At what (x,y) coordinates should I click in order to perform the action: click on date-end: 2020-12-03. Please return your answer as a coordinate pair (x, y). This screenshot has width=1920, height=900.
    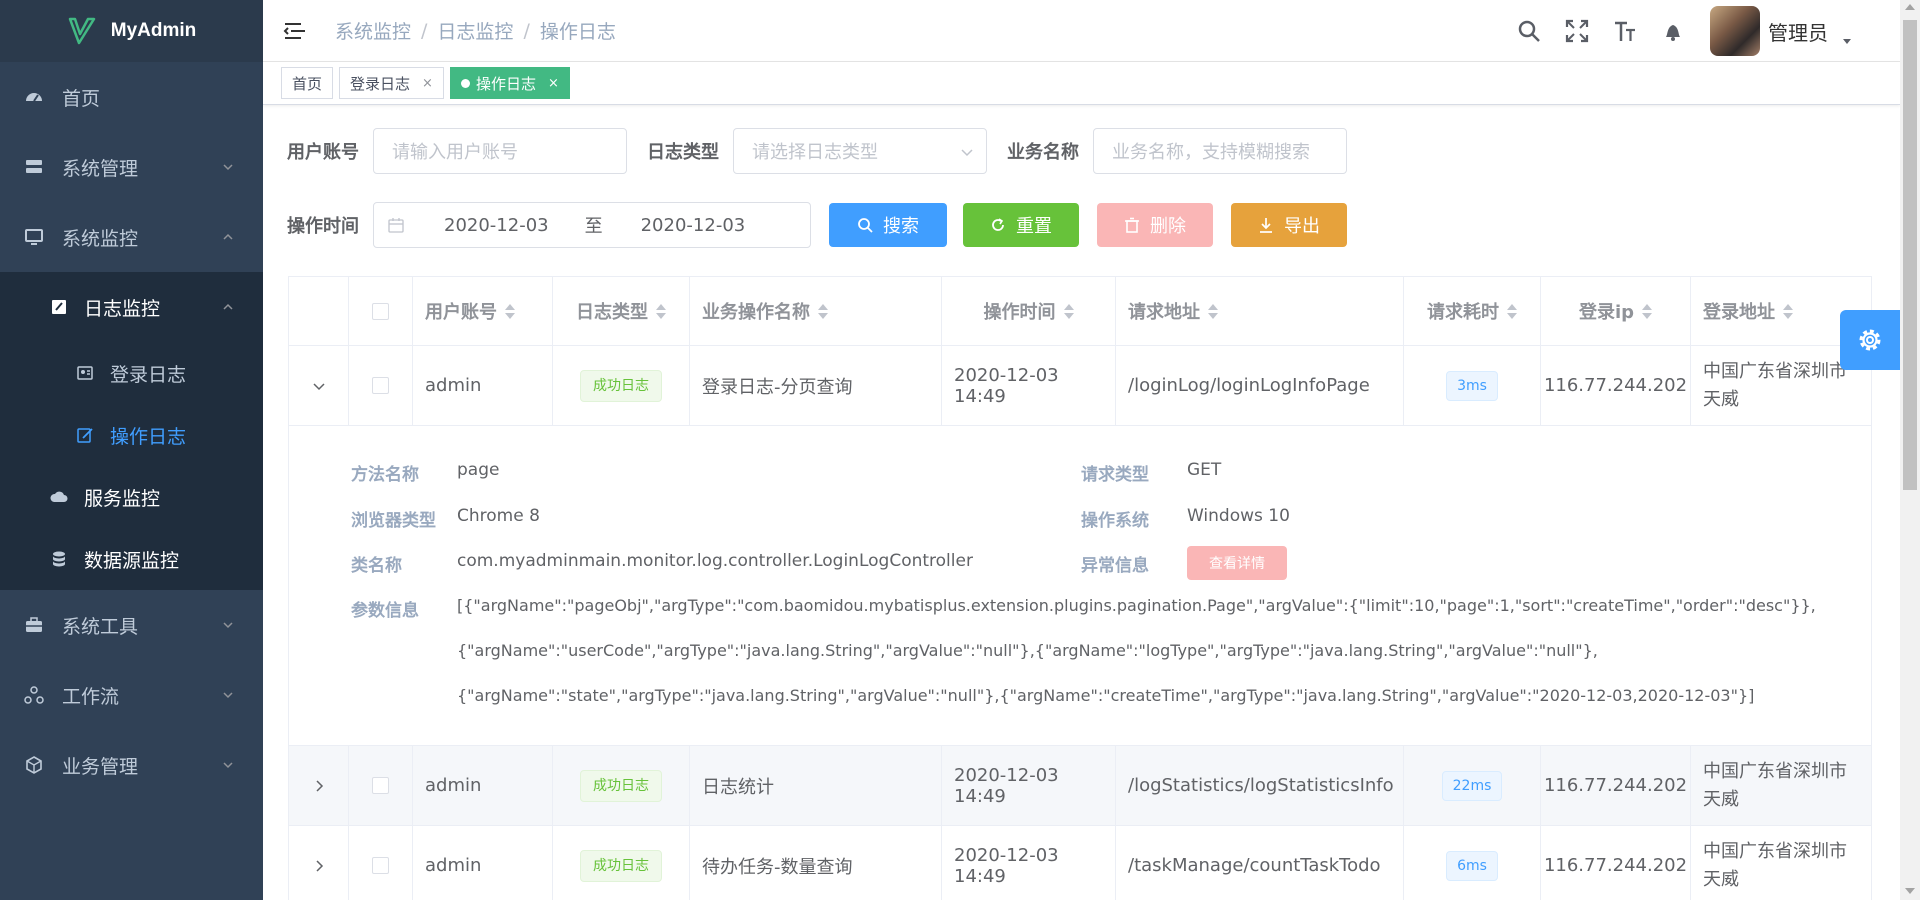
    Looking at the image, I should click on (693, 225).